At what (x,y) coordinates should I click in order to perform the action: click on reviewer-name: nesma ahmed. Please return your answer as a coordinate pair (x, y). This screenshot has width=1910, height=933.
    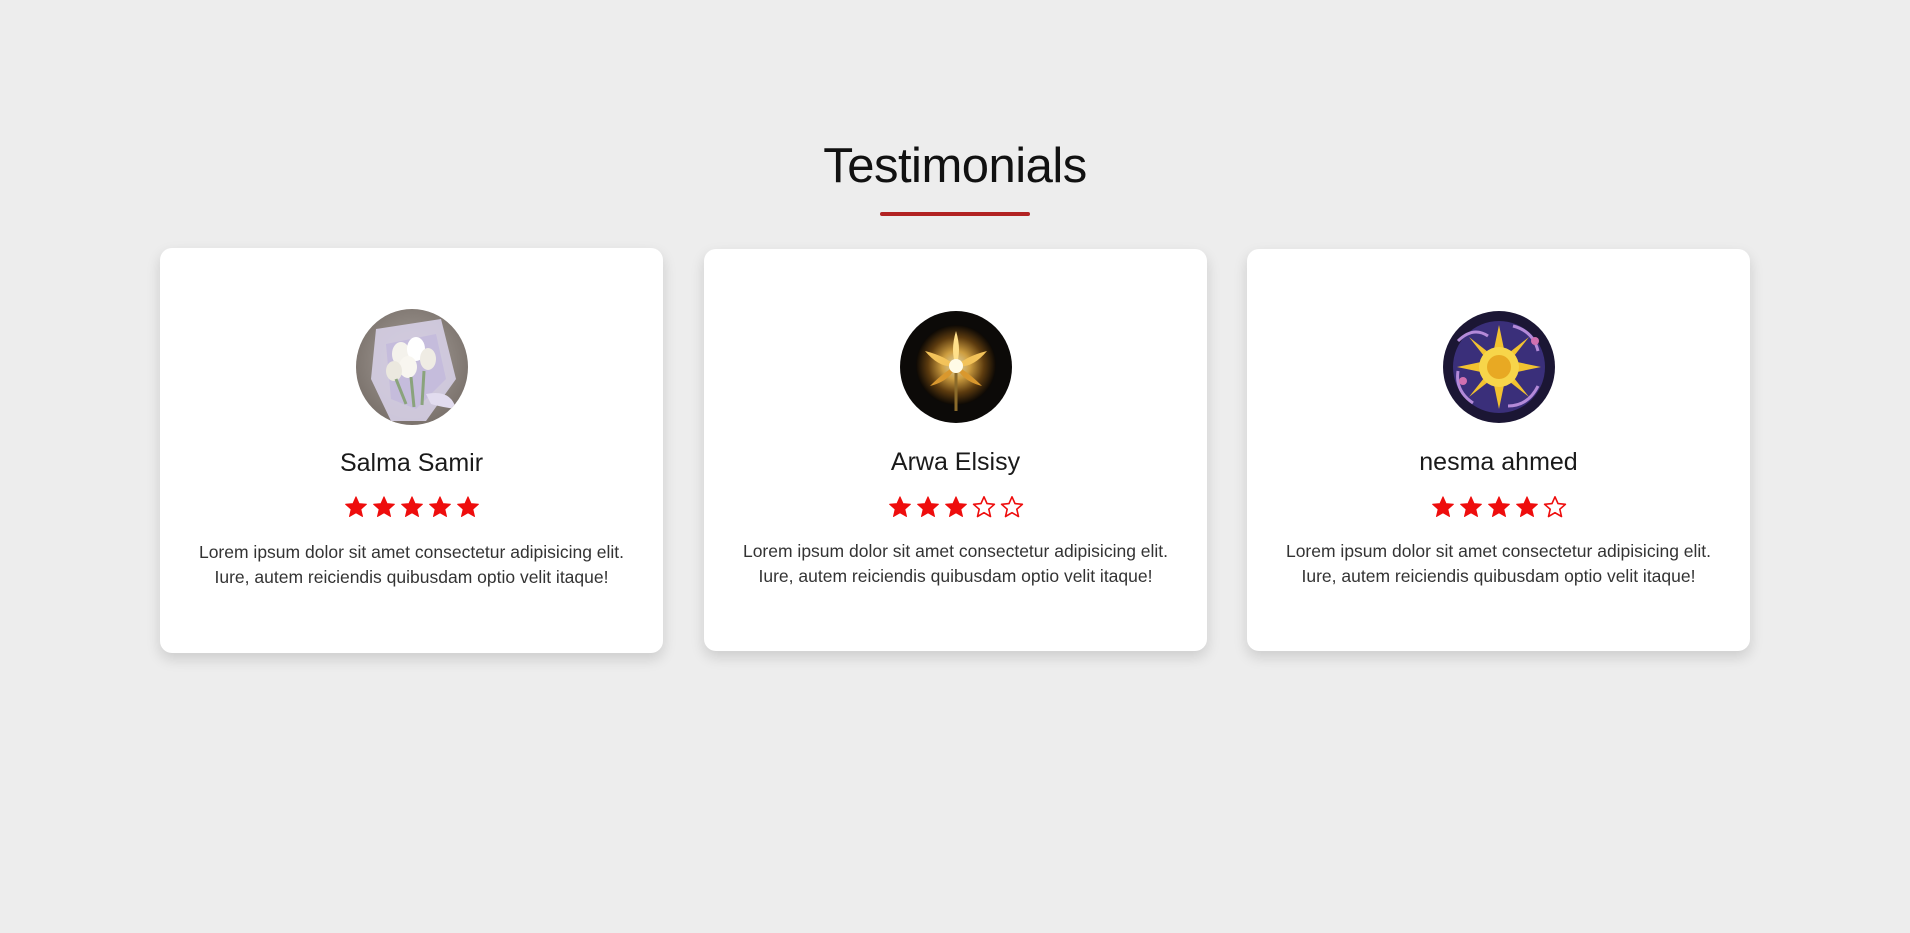
    Looking at the image, I should click on (1498, 462).